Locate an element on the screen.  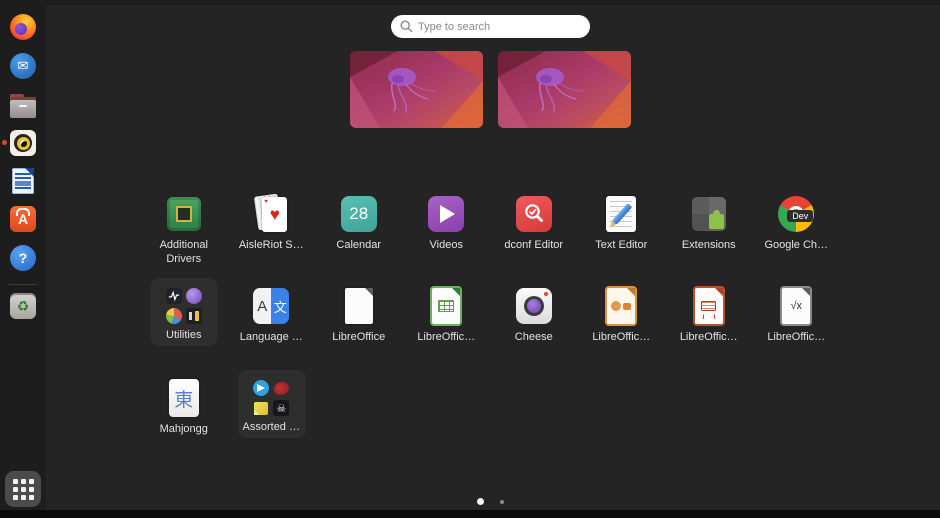
app-mahjongg: 東 Mahjongg is located at coordinates (184, 416).